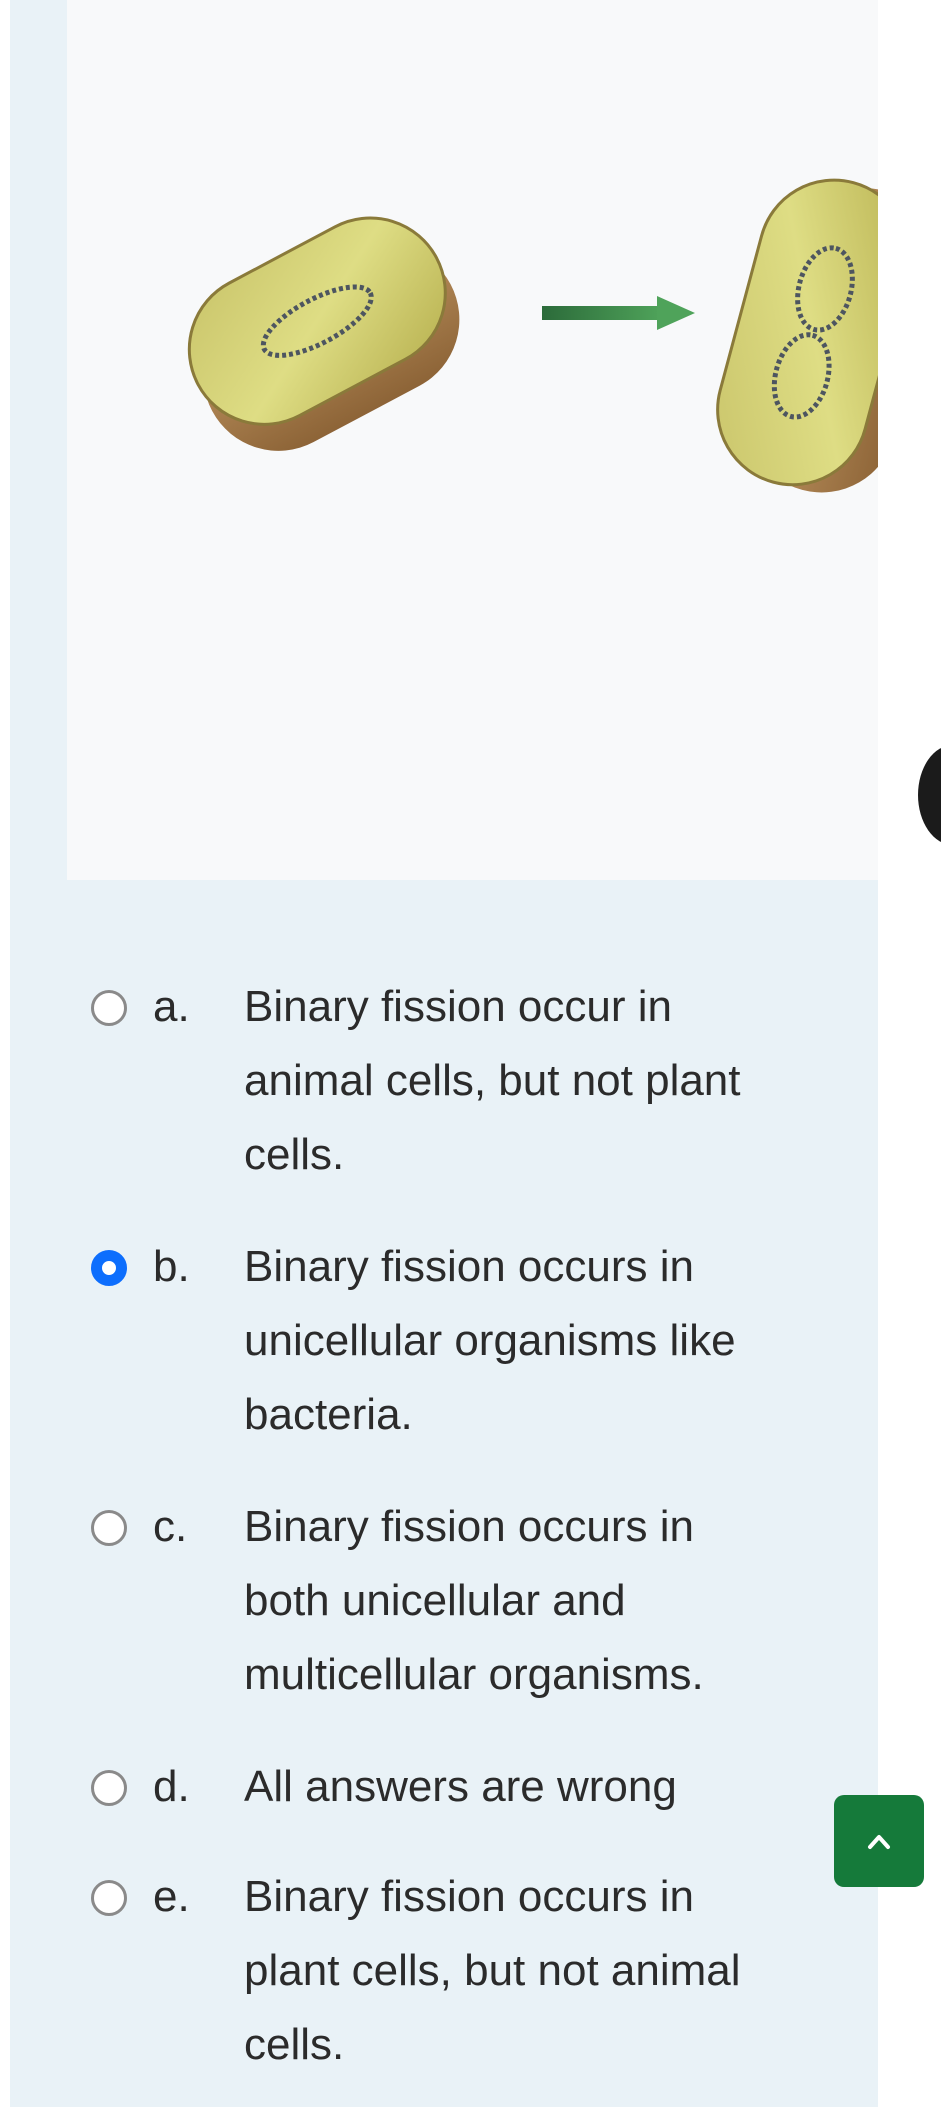 This screenshot has width=941, height=2107. What do you see at coordinates (618, 313) in the screenshot?
I see `arrow-icon` at bounding box center [618, 313].